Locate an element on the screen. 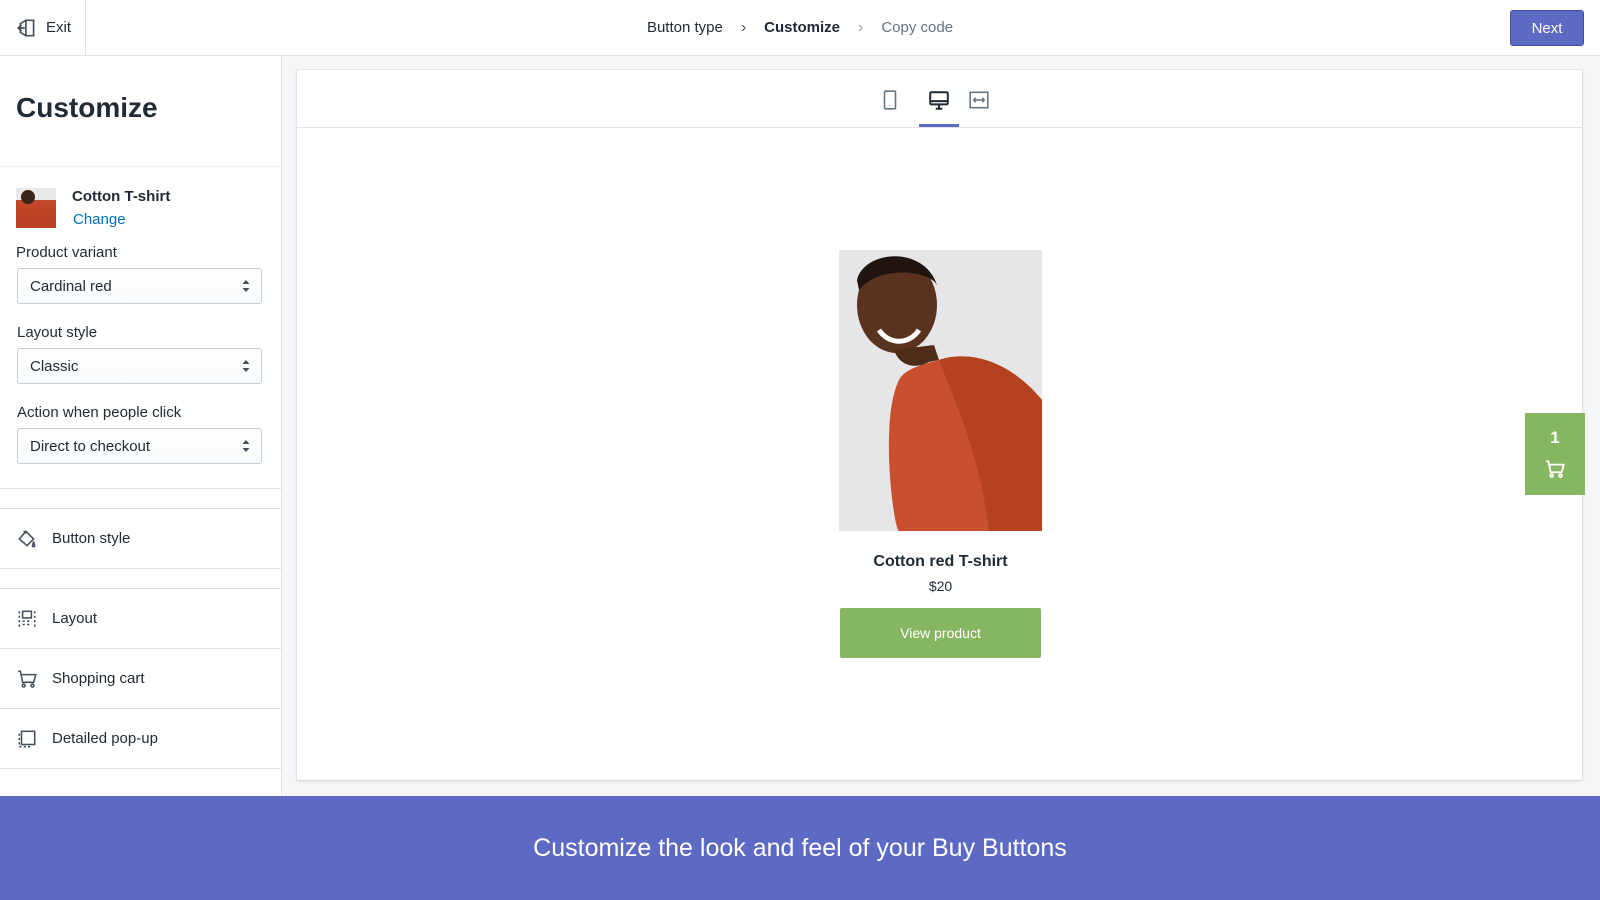 The width and height of the screenshot is (1600, 900). layout-style-select: Classic is located at coordinates (139, 366).